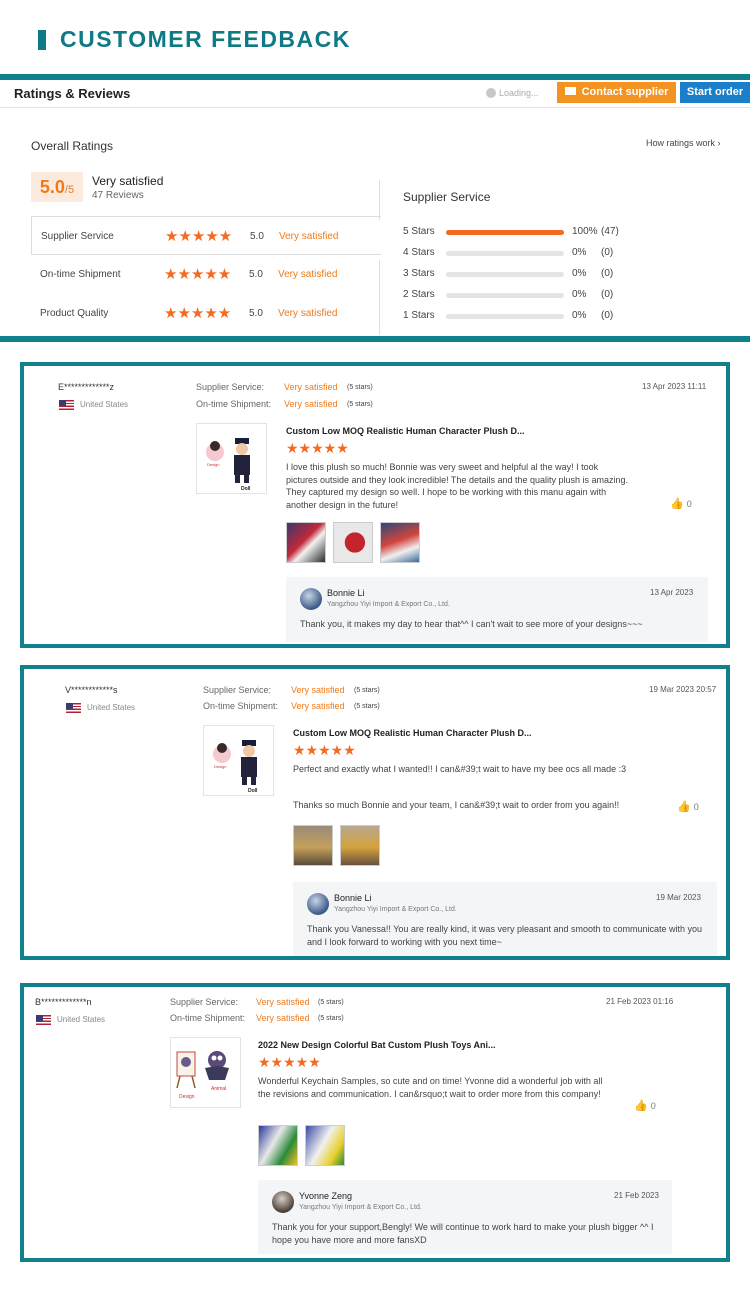  Describe the element at coordinates (326, 1196) in the screenshot. I see `replier-name: Yvonne Zeng` at that location.